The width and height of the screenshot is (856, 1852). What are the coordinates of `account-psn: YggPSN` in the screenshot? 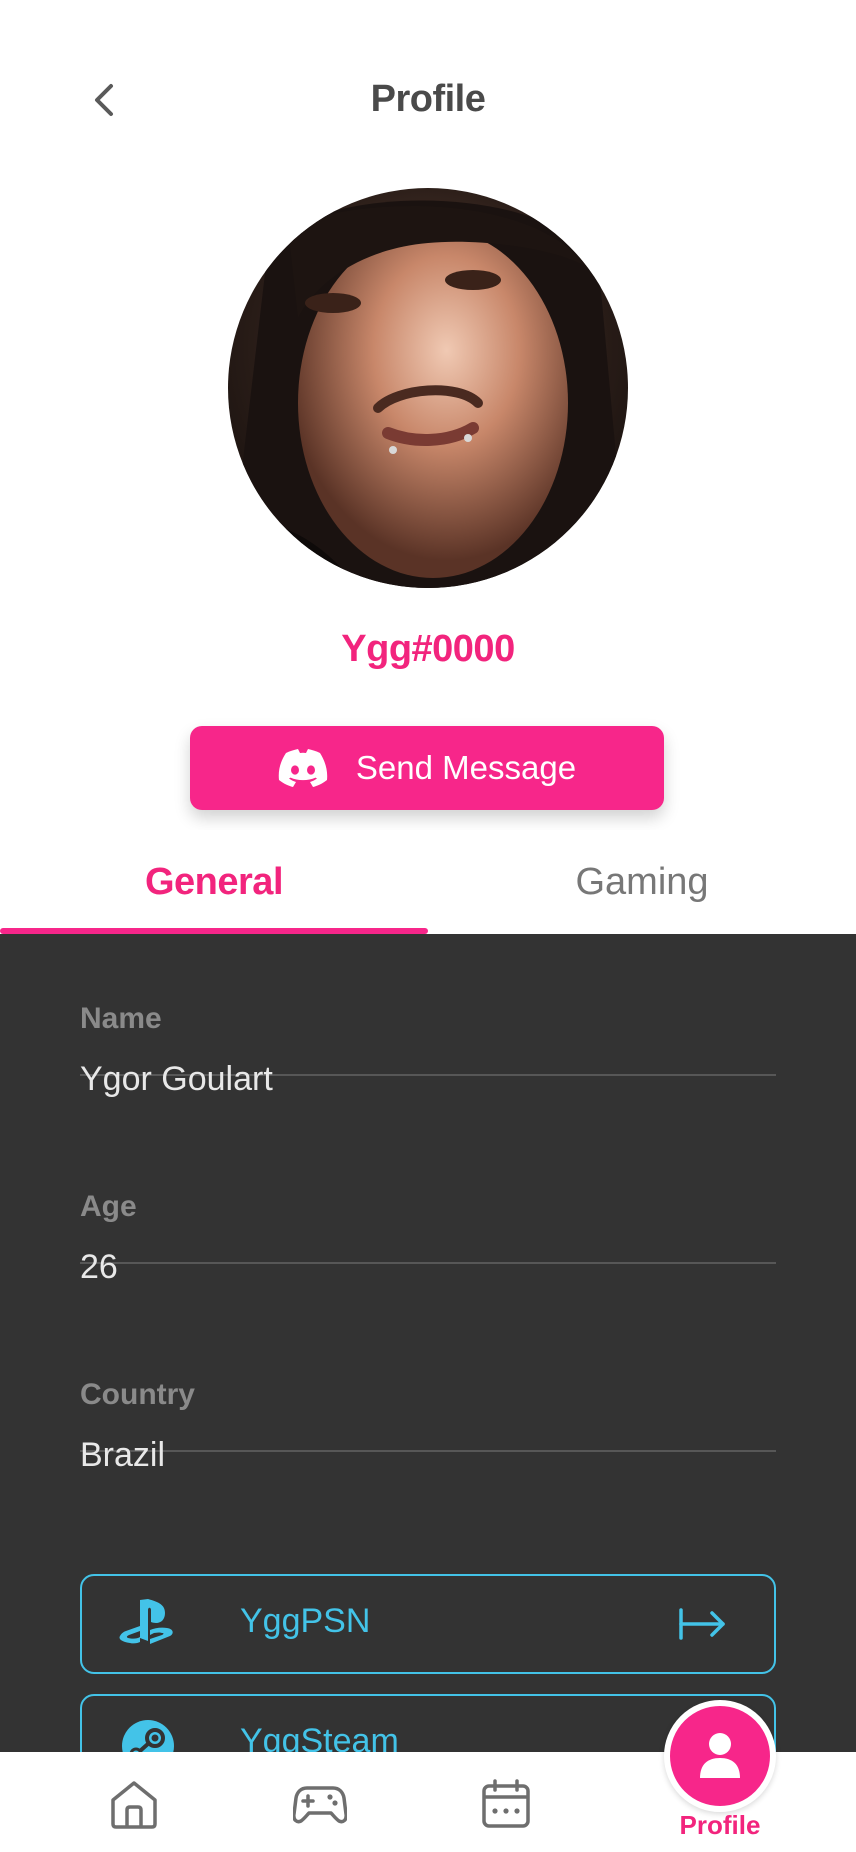 It's located at (428, 1624).